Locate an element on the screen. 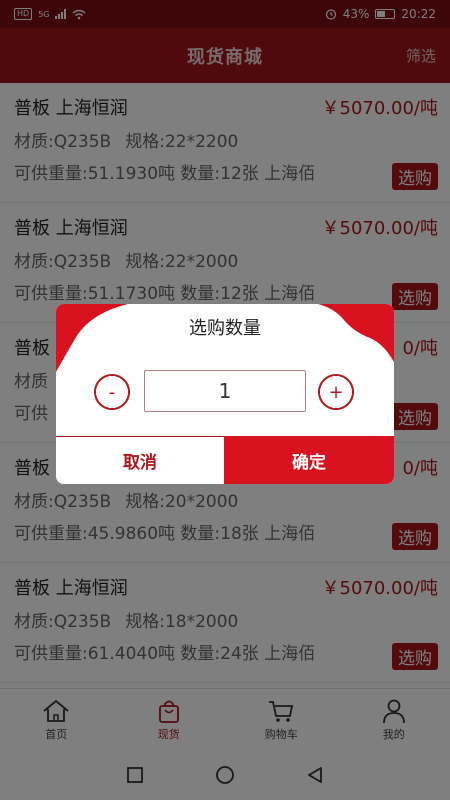 This screenshot has width=450, height=800. decrement-button: - is located at coordinates (112, 392).